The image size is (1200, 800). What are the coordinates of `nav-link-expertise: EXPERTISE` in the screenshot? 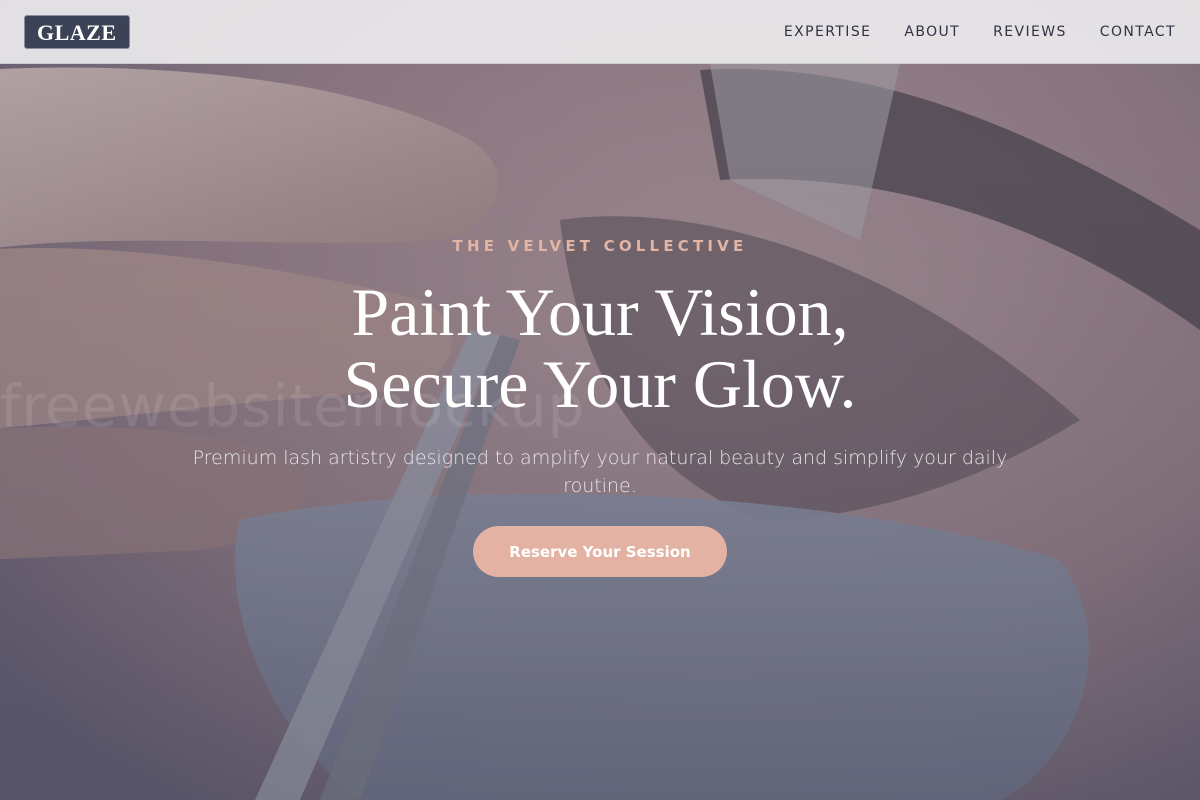 It's located at (827, 32).